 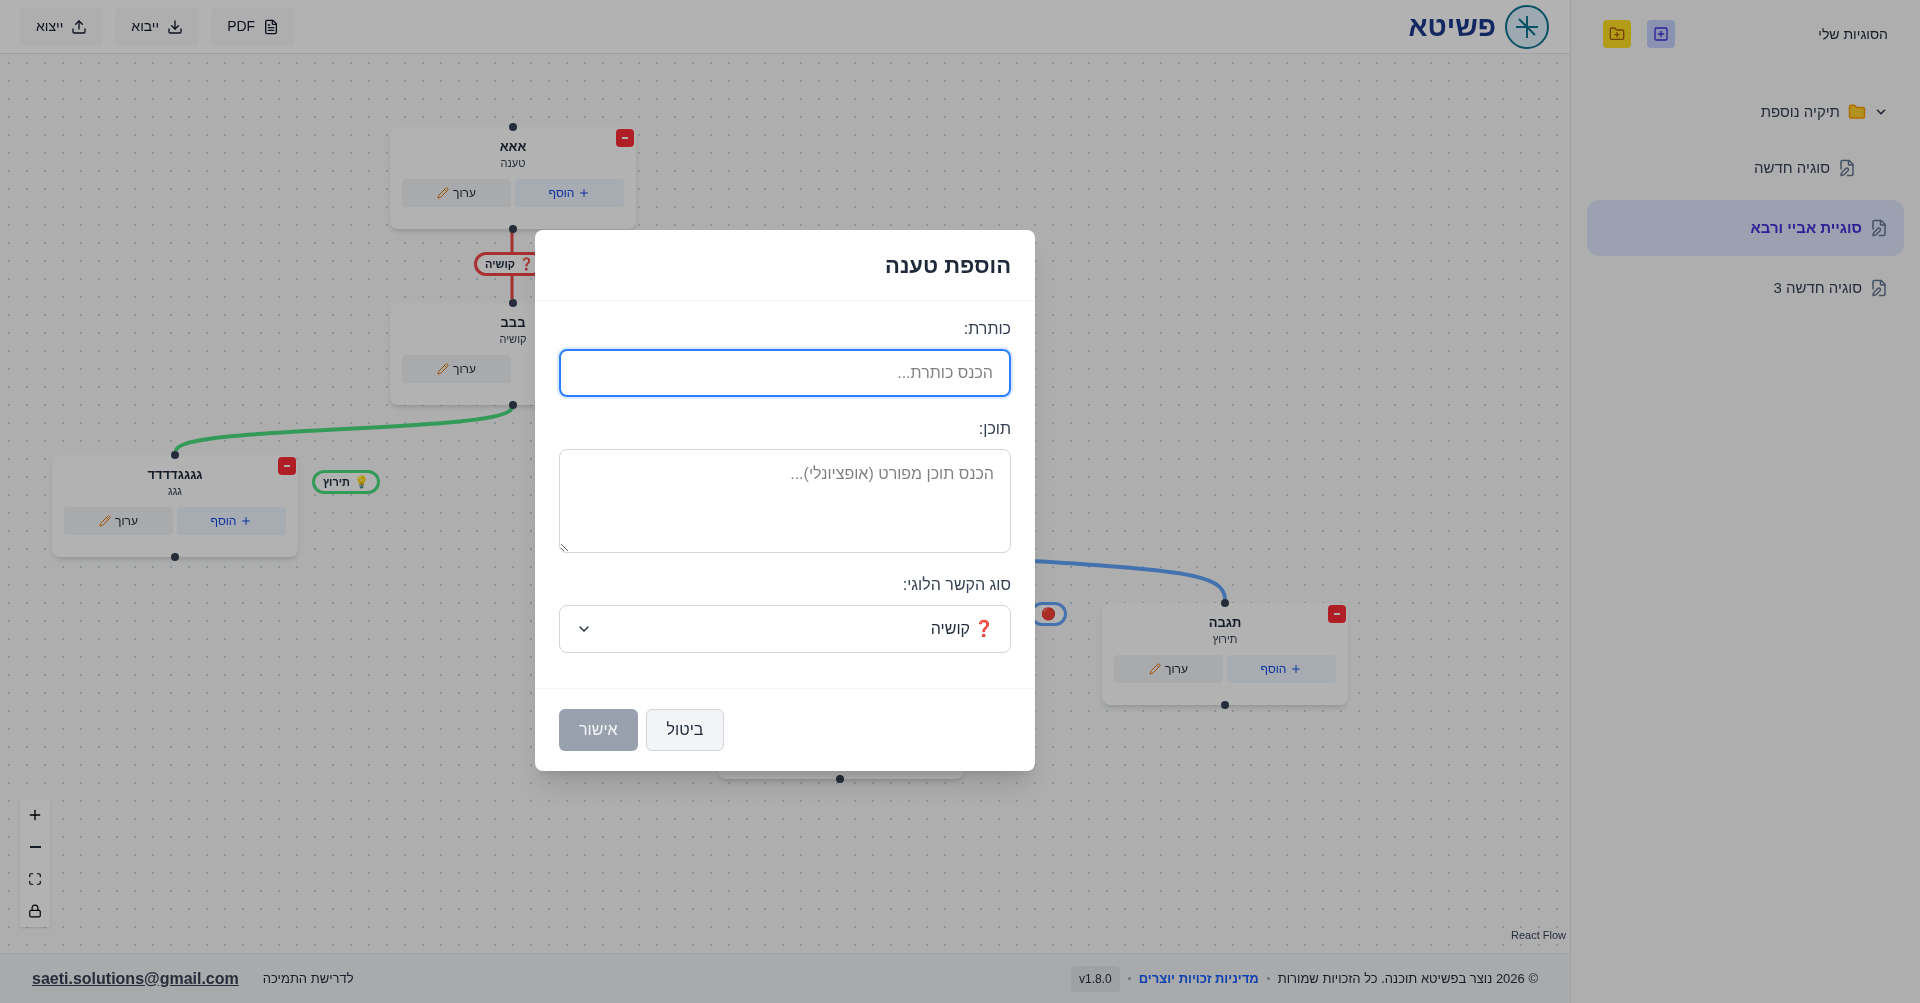 What do you see at coordinates (950, 629) in the screenshot?
I see `select-value: קושיה` at bounding box center [950, 629].